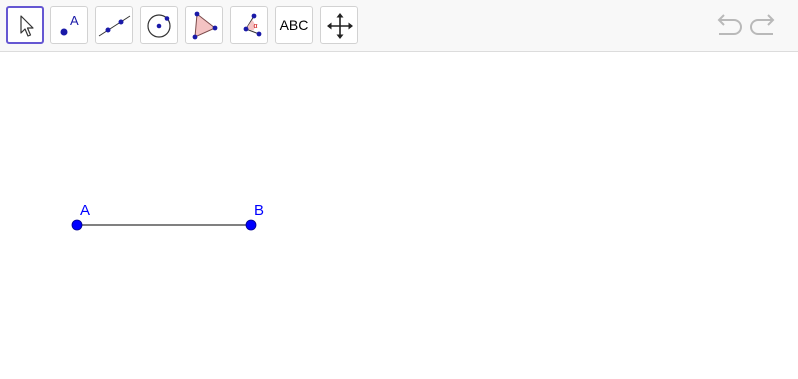  Describe the element at coordinates (69, 25) in the screenshot. I see `point-tool-button: A` at that location.